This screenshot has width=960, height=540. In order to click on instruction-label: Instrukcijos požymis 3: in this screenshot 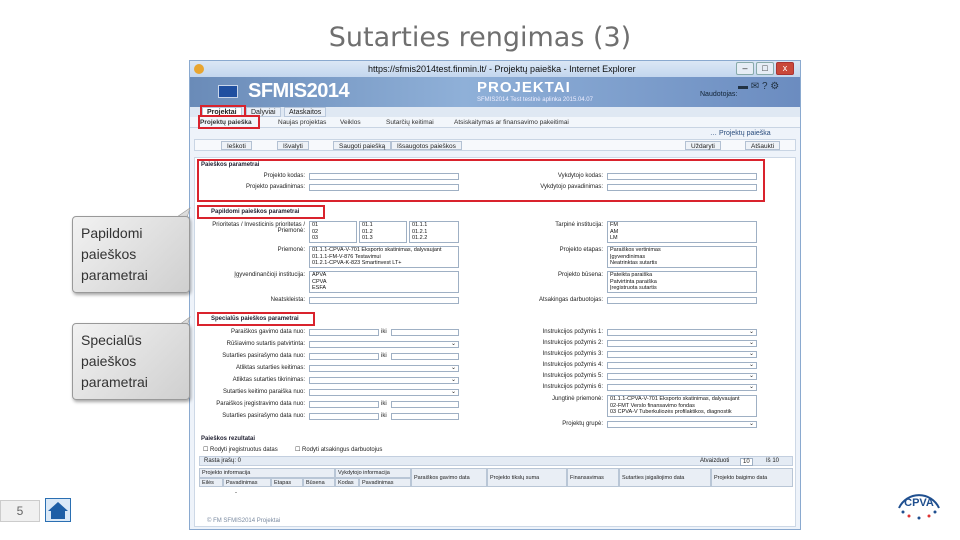, I will do `click(572, 354)`.